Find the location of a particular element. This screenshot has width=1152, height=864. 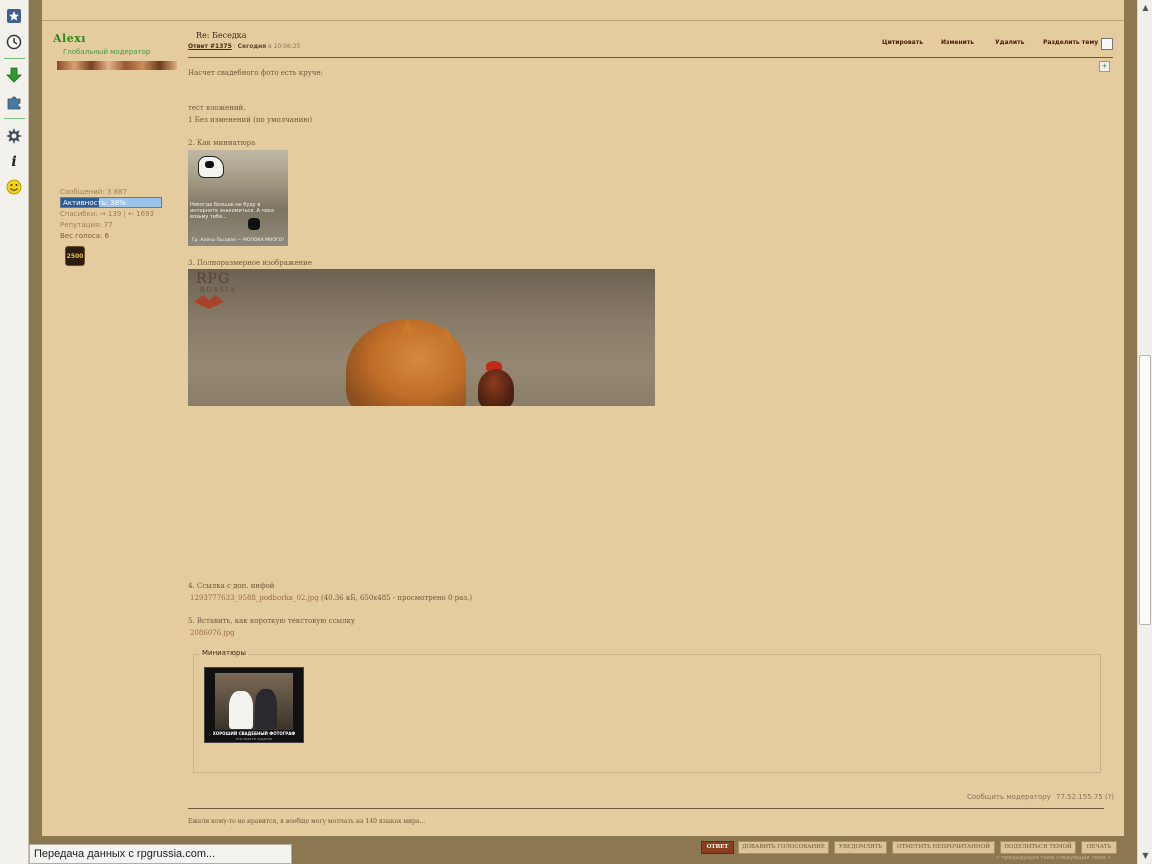

cow-figure is located at coordinates (211, 167).